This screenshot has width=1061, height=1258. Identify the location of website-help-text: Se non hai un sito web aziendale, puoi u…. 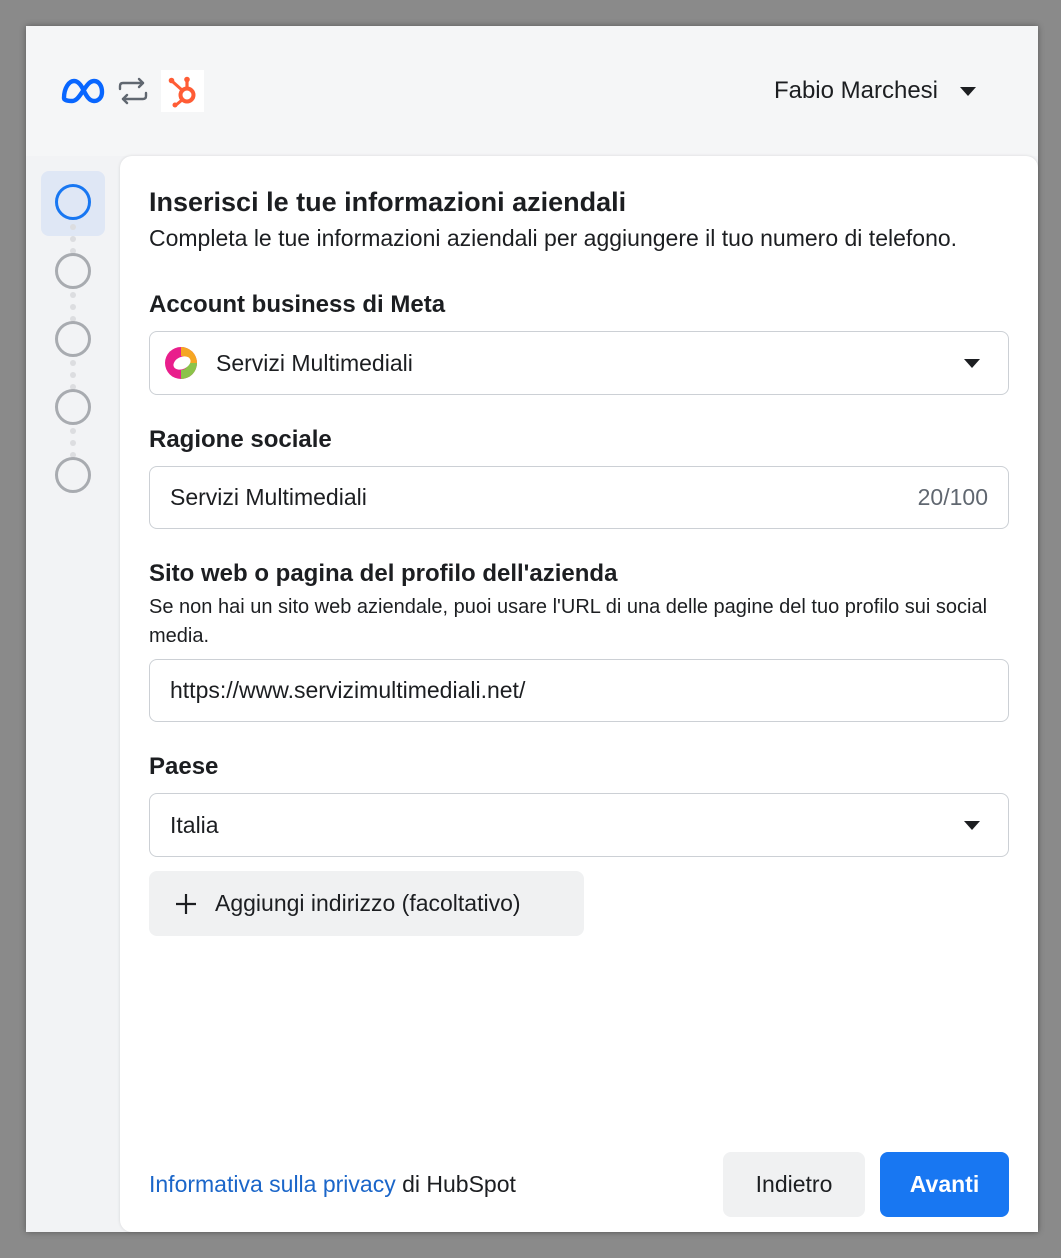
(568, 621).